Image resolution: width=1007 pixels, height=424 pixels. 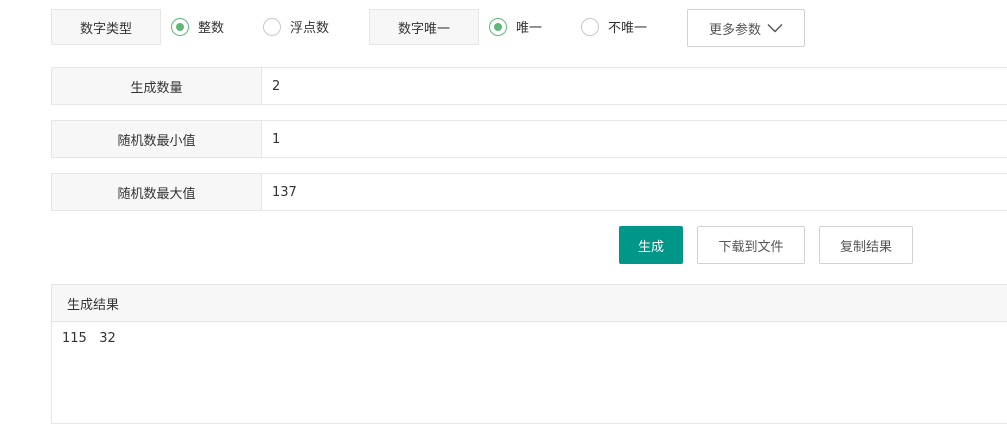 I want to click on field-max: 随机数最大值 137, so click(x=529, y=192).